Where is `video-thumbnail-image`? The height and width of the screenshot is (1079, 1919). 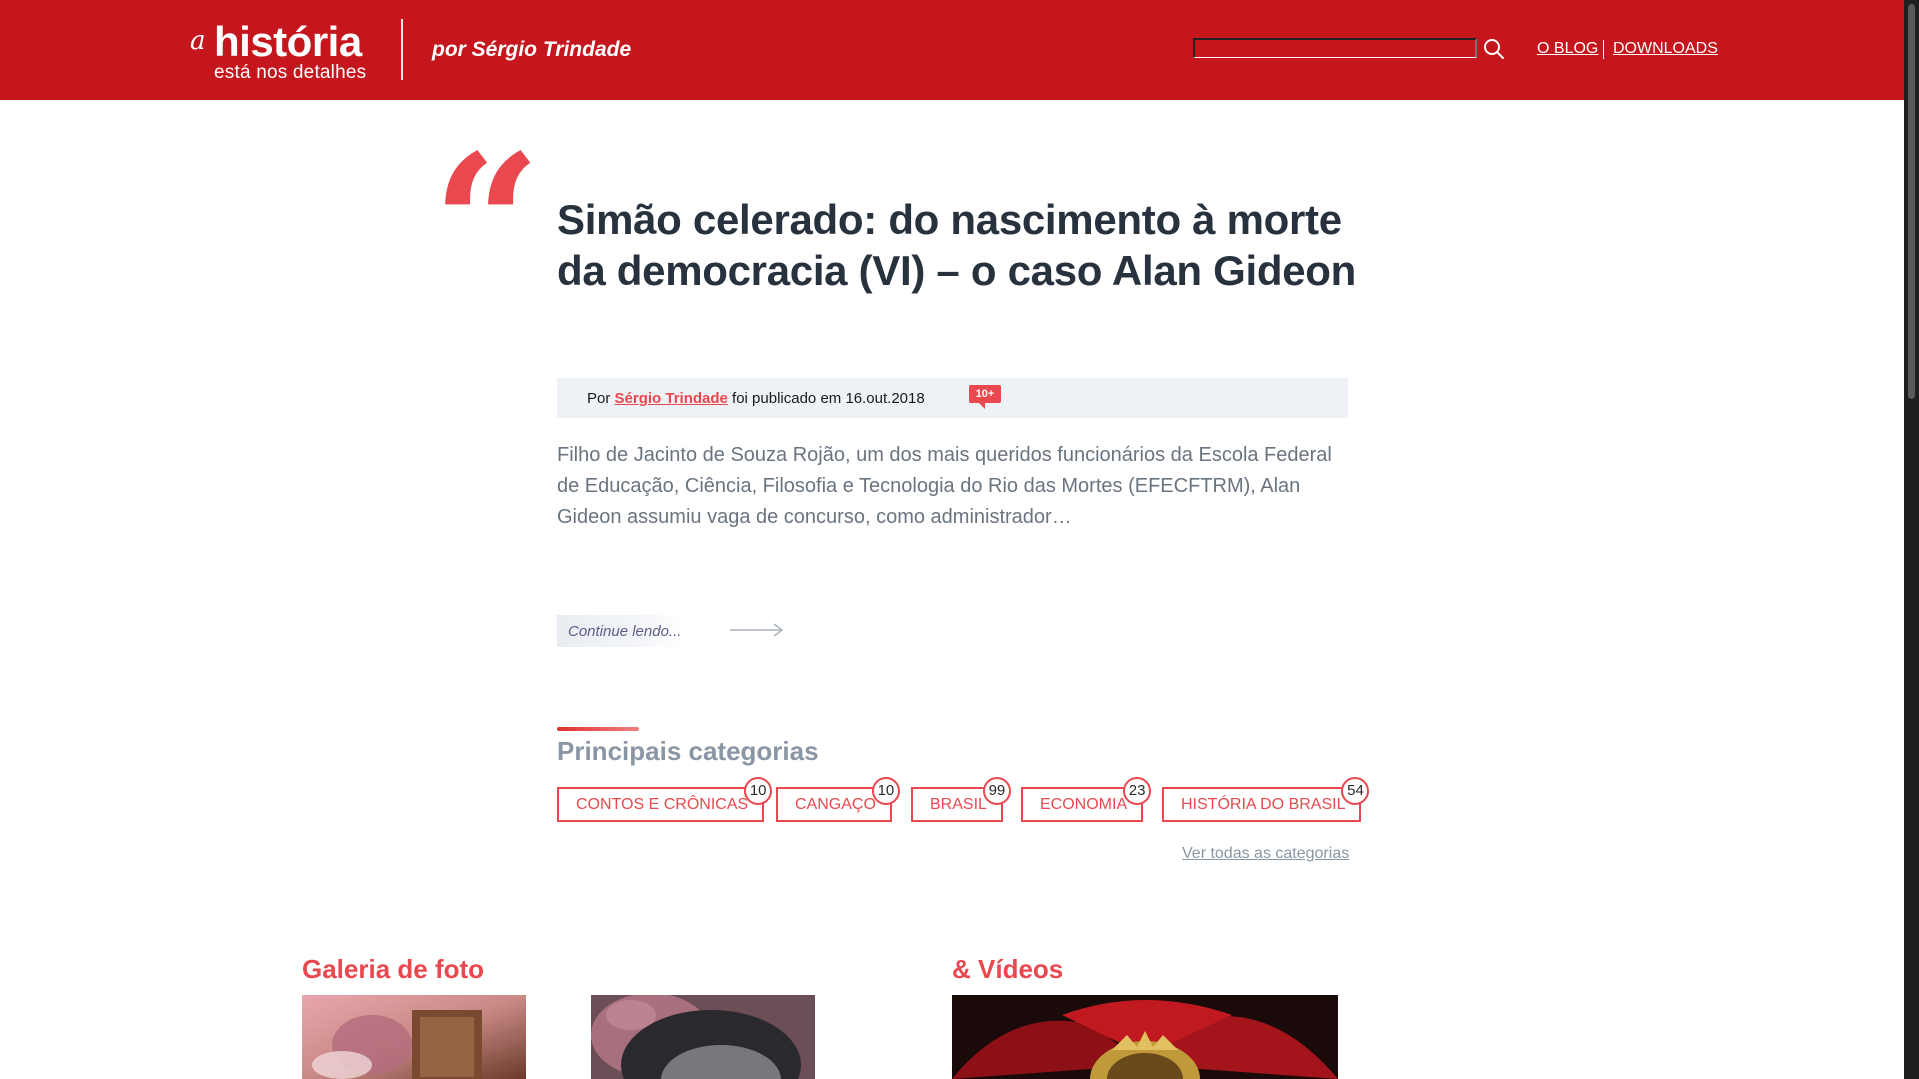 video-thumbnail-image is located at coordinates (1145, 1037).